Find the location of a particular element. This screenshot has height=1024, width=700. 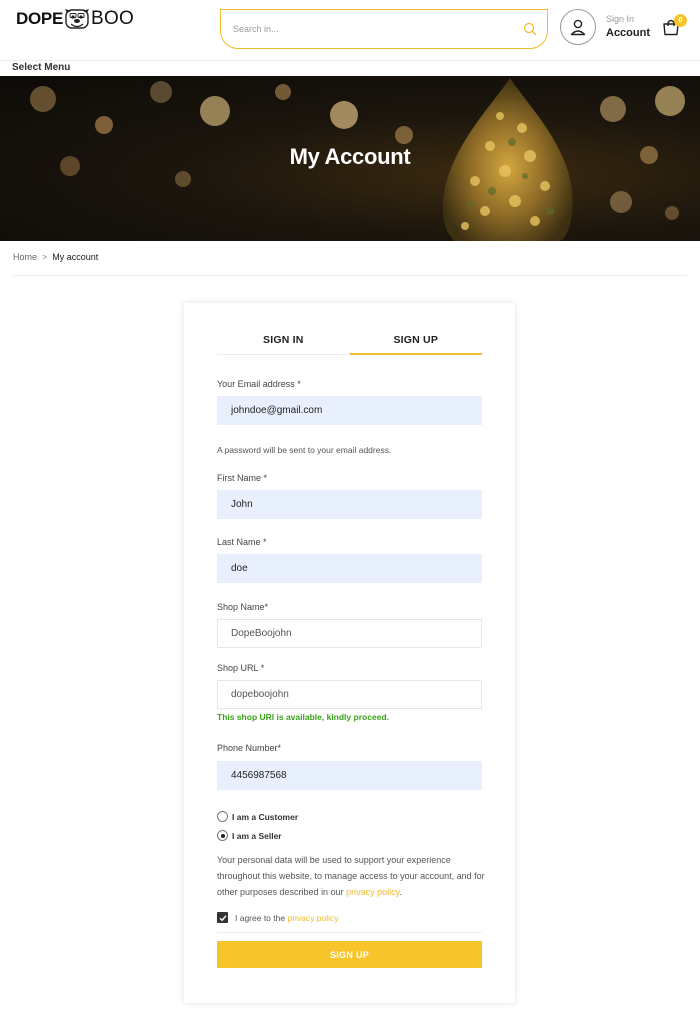

agree-checkbox-row: I agree to the privacy policy is located at coordinates (278, 917).